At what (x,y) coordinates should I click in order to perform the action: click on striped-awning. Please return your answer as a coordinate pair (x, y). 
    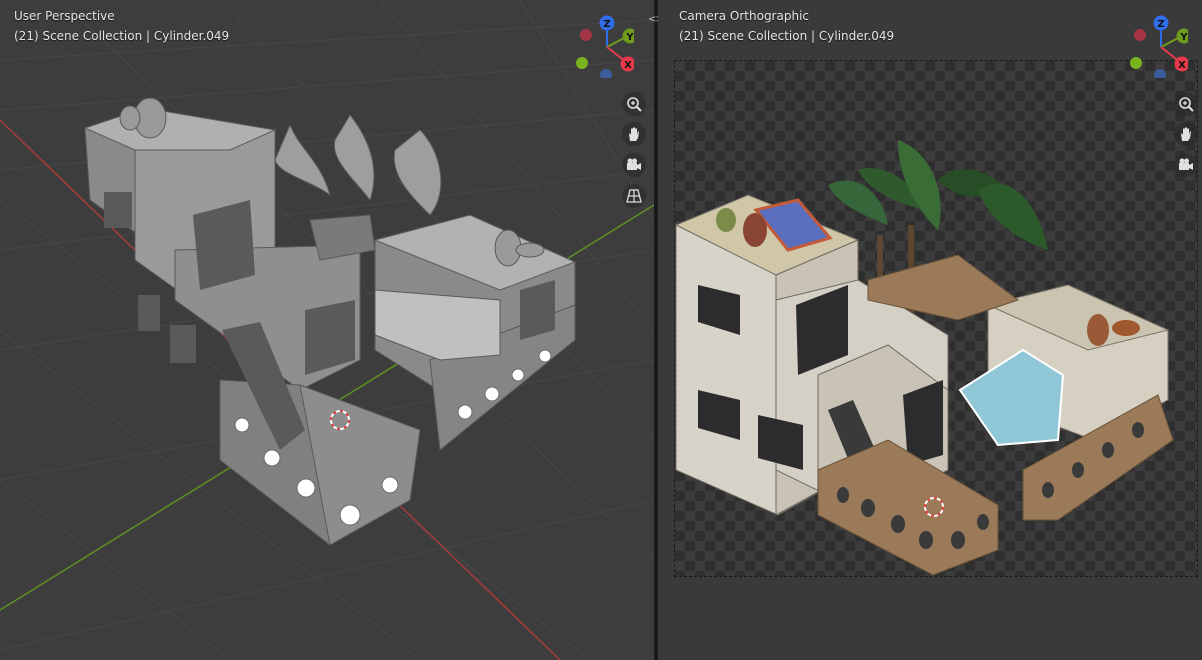
    Looking at the image, I should click on (1011, 397).